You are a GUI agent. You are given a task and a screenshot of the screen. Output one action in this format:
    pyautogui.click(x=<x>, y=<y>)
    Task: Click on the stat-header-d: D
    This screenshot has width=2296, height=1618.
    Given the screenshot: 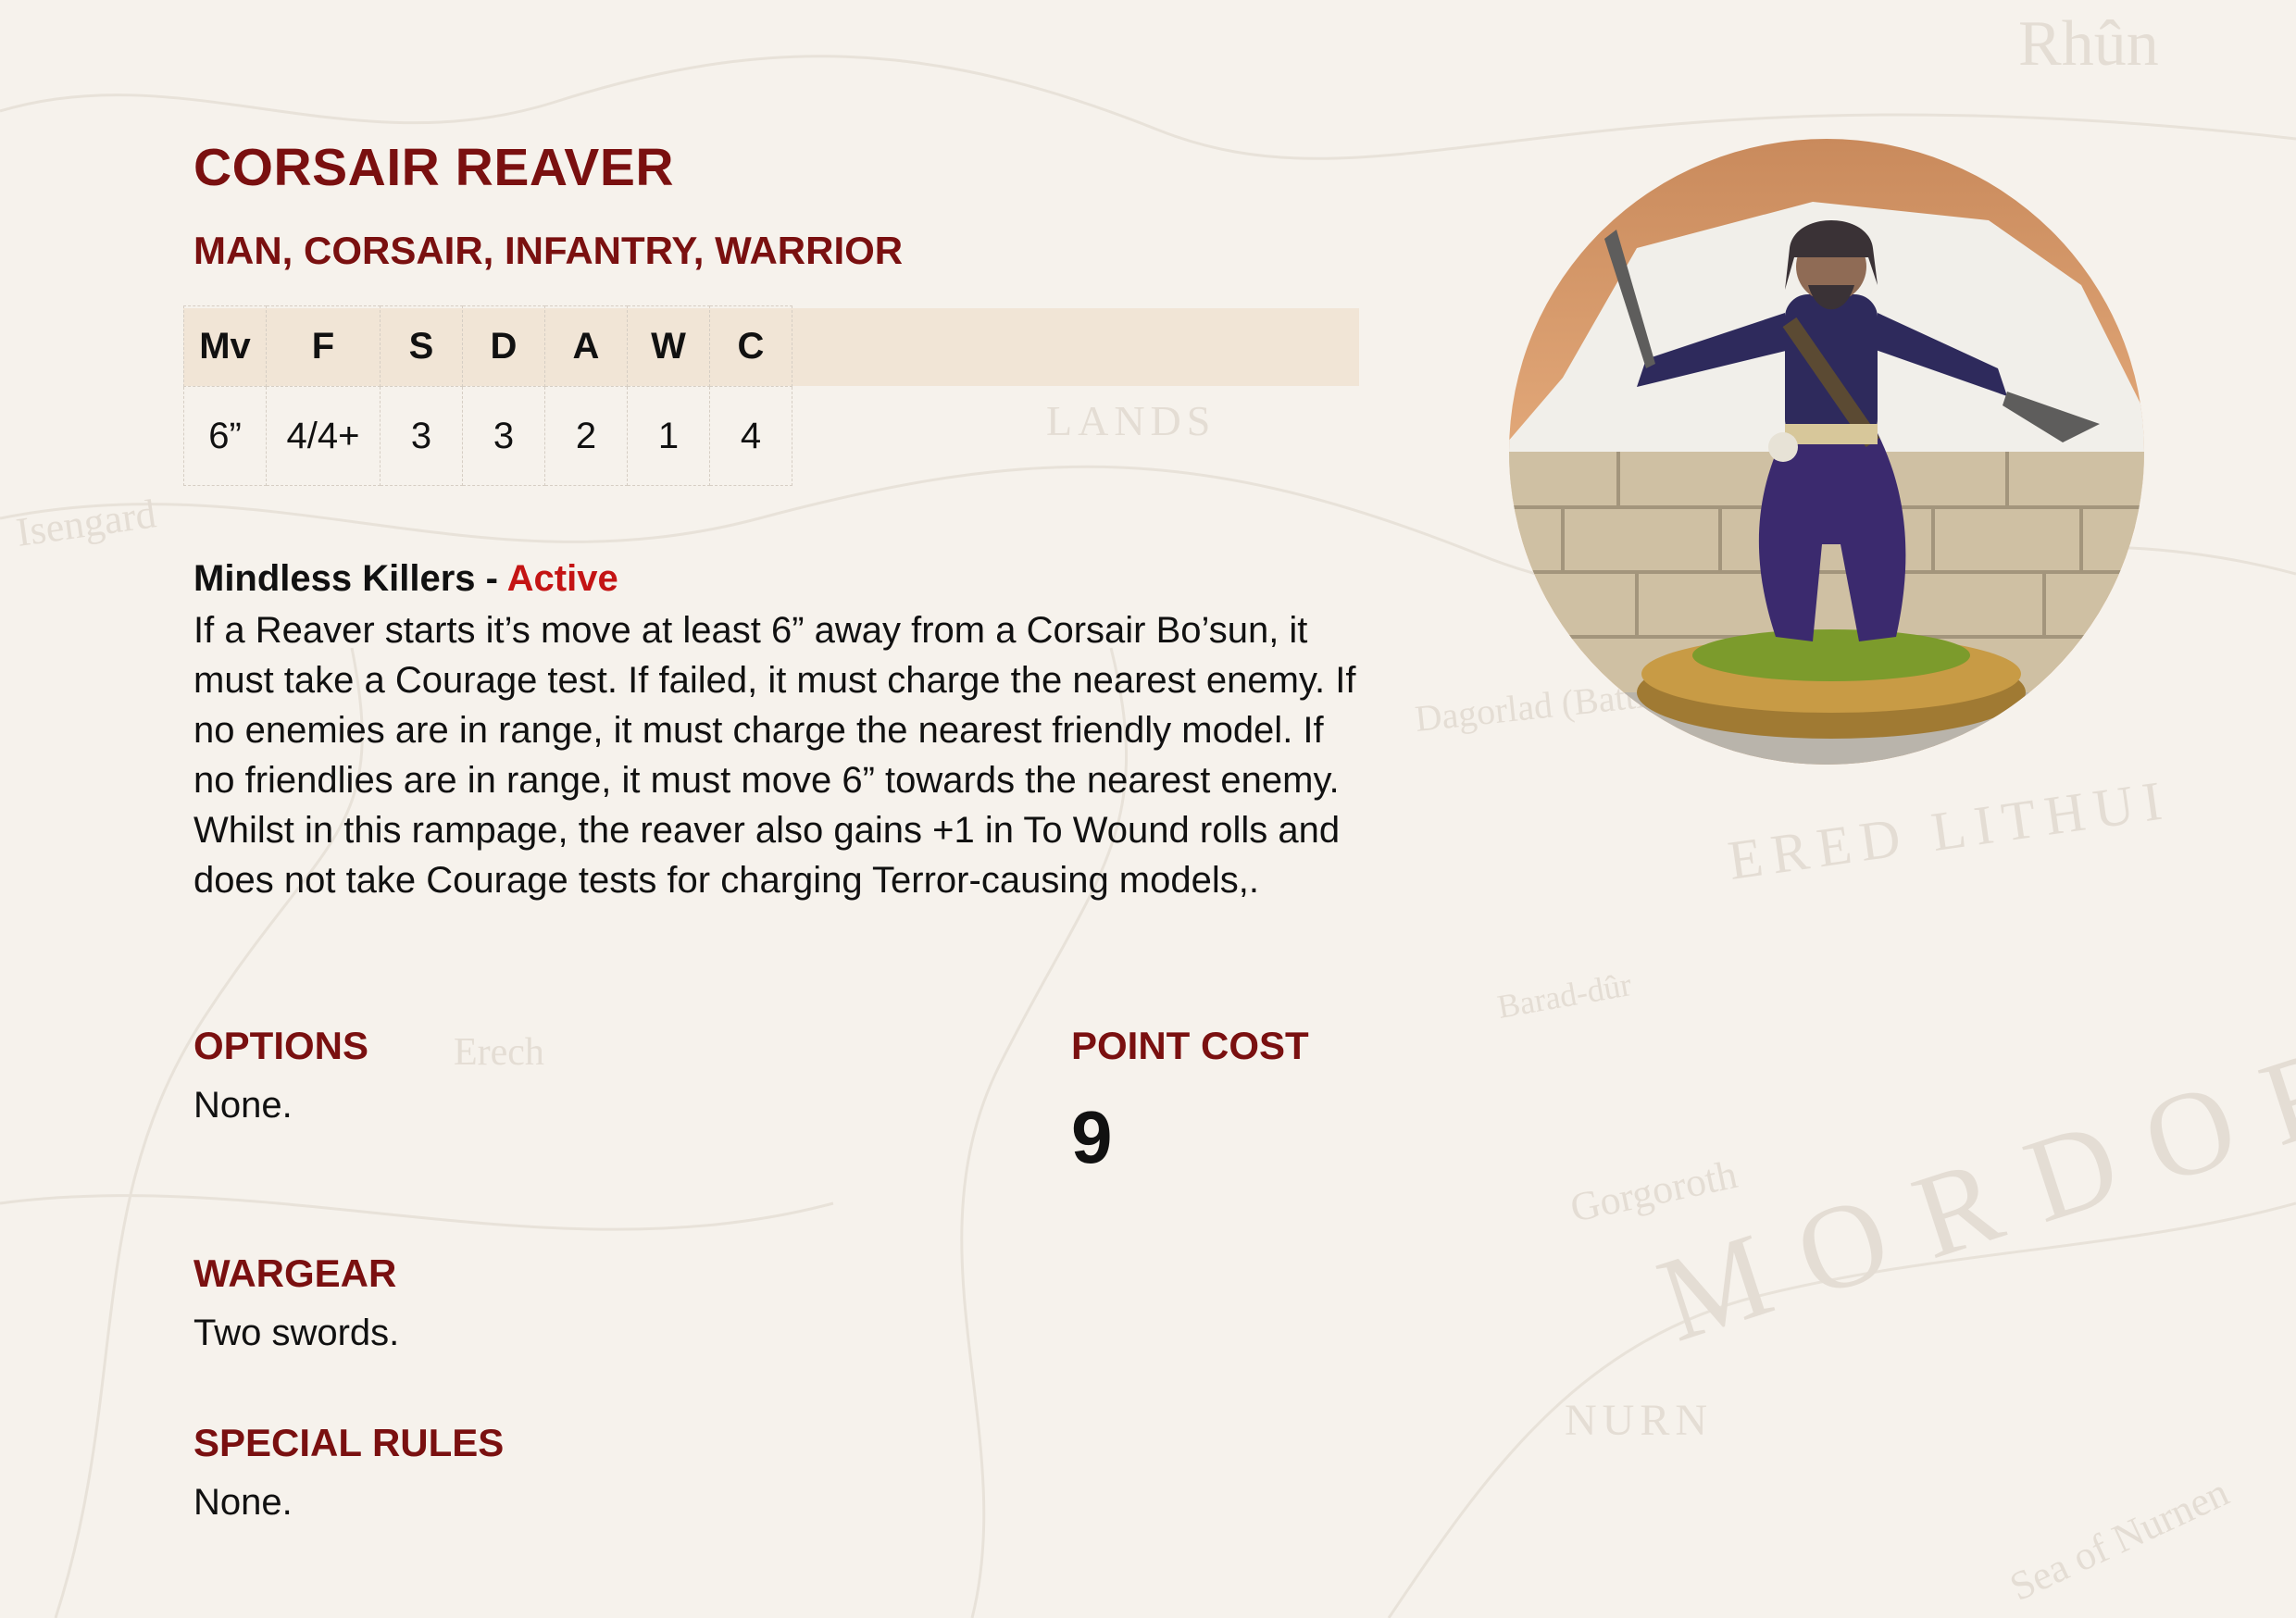 What is the action you would take?
    pyautogui.click(x=503, y=346)
    